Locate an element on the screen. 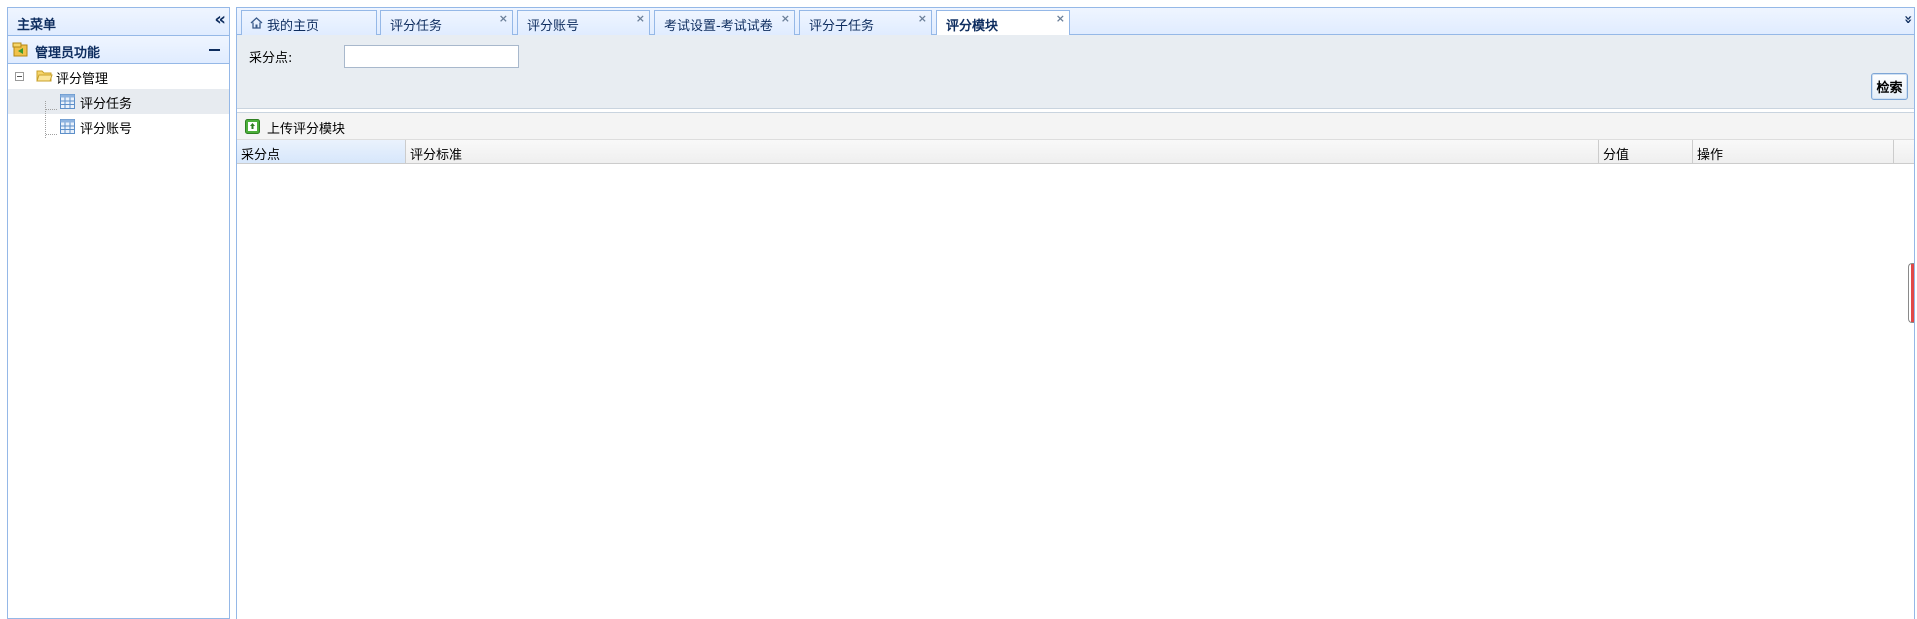 The width and height of the screenshot is (1917, 619). tab-home: 我的主页 is located at coordinates (309, 22).